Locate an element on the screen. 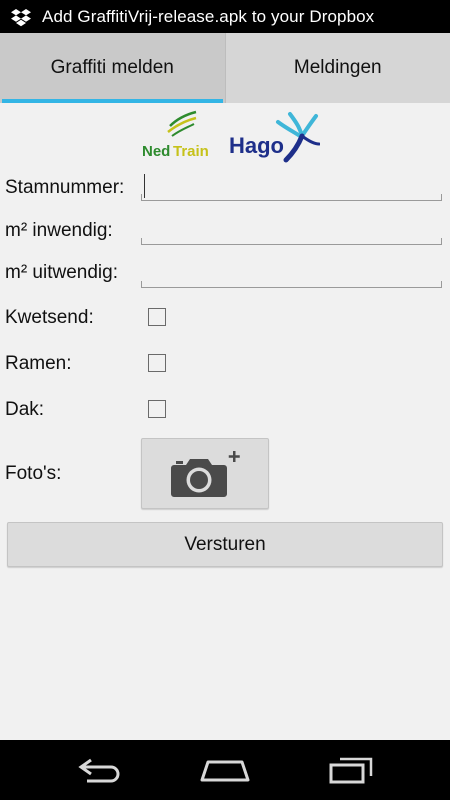 The height and width of the screenshot is (800, 450). recent-apps-icon is located at coordinates (351, 770).